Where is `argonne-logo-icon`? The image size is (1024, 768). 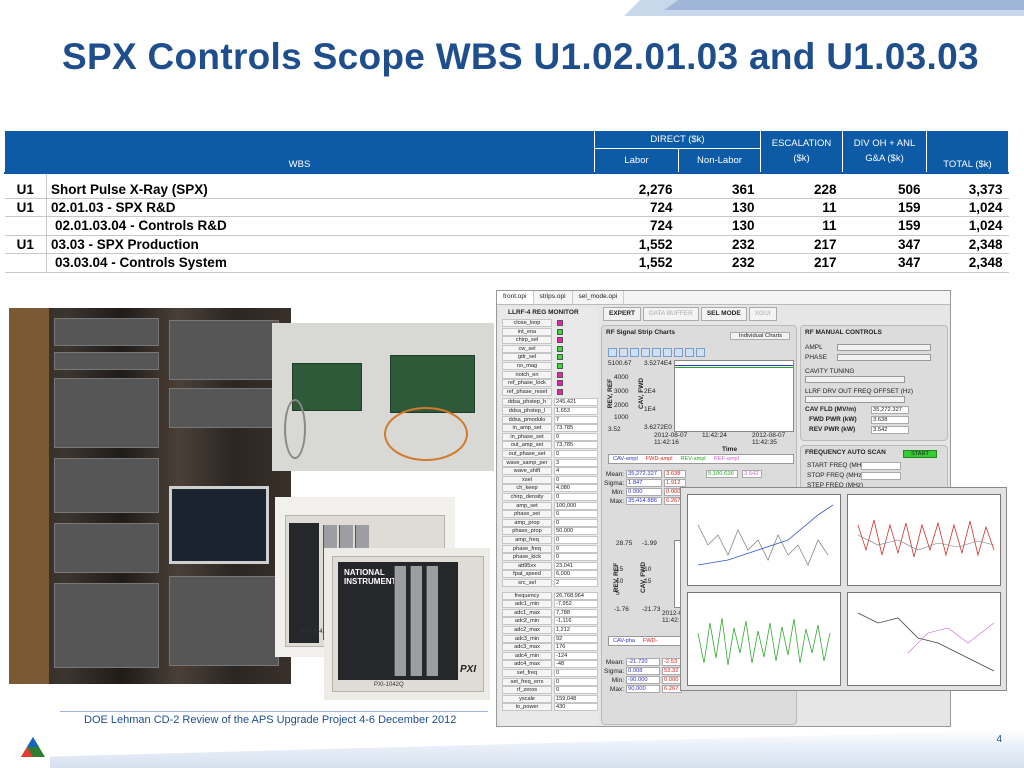
argonne-logo-icon is located at coordinates (33, 747).